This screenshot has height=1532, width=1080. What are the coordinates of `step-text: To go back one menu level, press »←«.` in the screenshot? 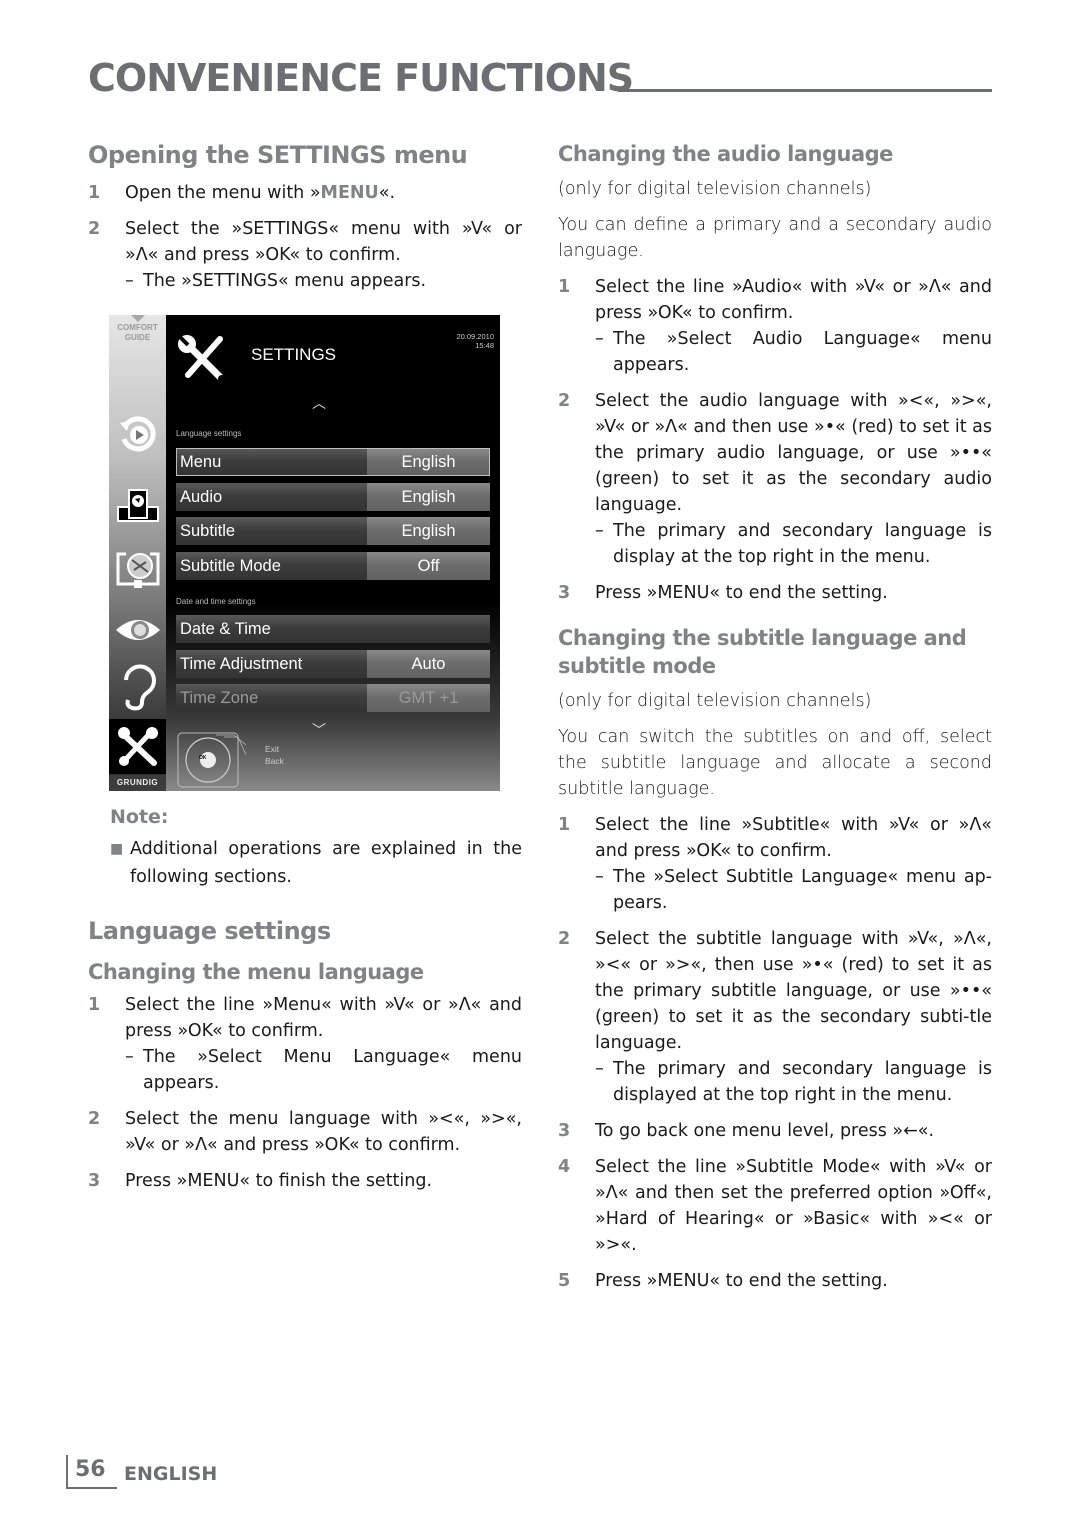 It's located at (765, 1131).